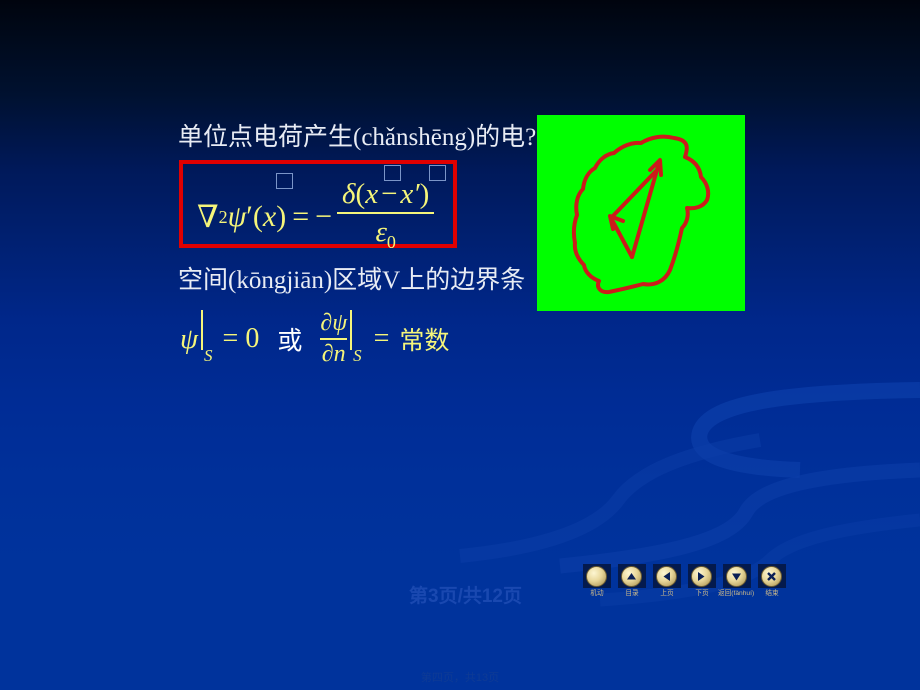 The image size is (920, 690). Describe the element at coordinates (424, 341) in the screenshot. I see `bc-constant-word: 常数` at that location.